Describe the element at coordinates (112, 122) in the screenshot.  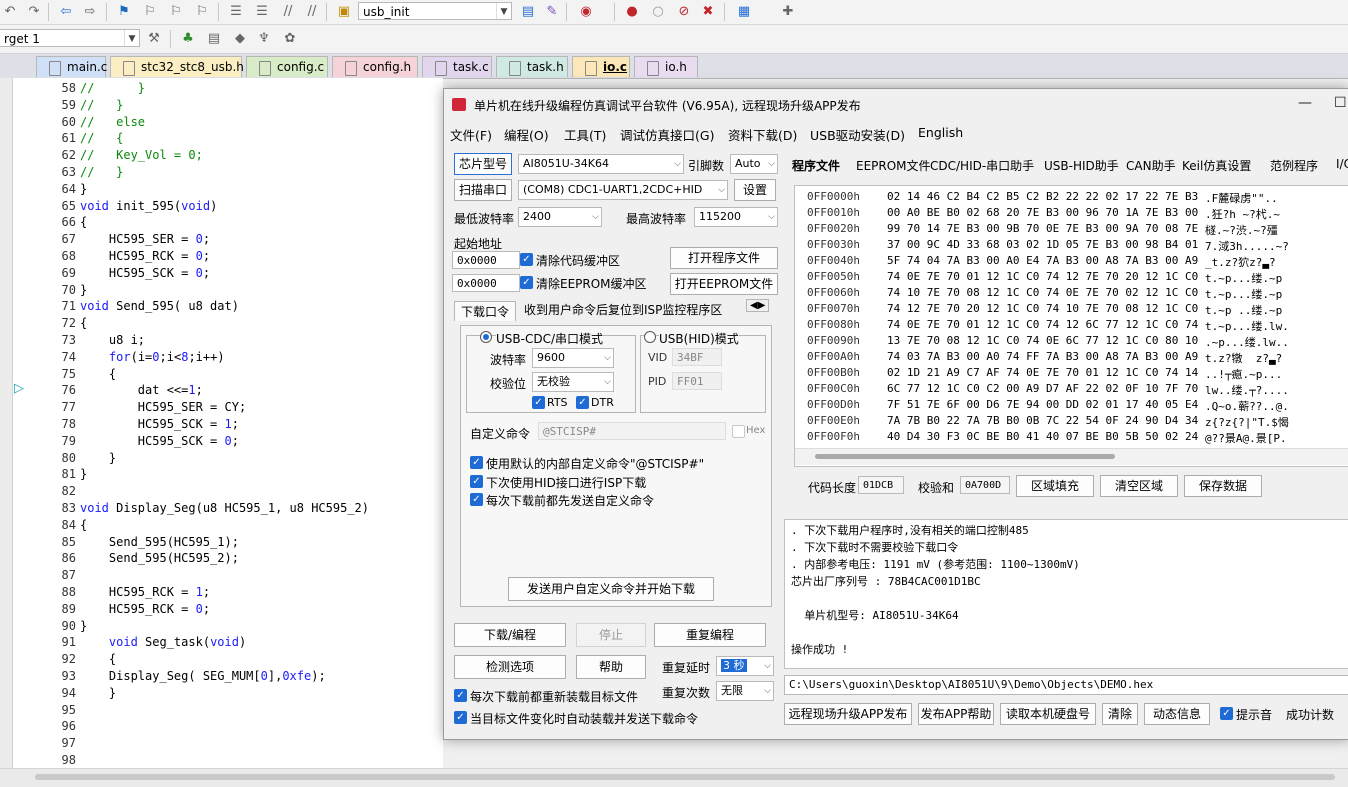
I see `code-line: // else` at that location.